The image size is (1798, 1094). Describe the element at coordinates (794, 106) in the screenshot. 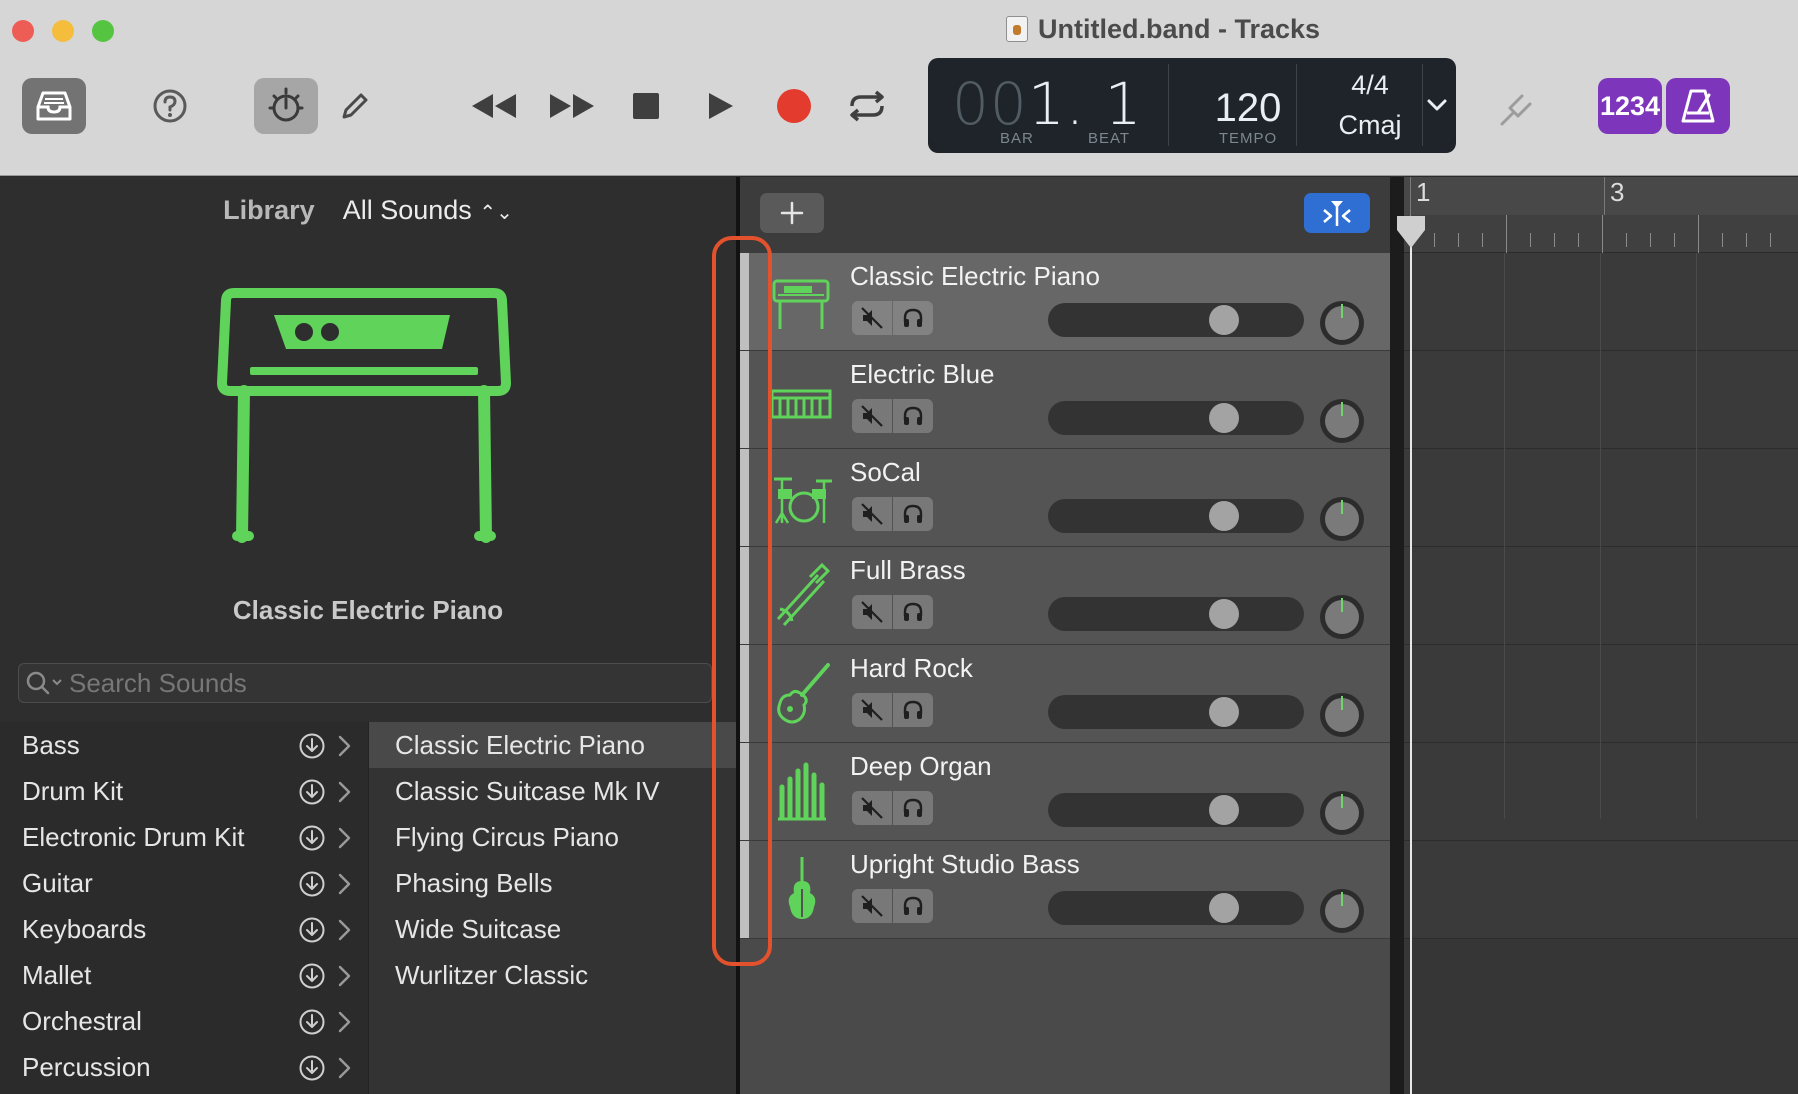

I see `record-button` at that location.